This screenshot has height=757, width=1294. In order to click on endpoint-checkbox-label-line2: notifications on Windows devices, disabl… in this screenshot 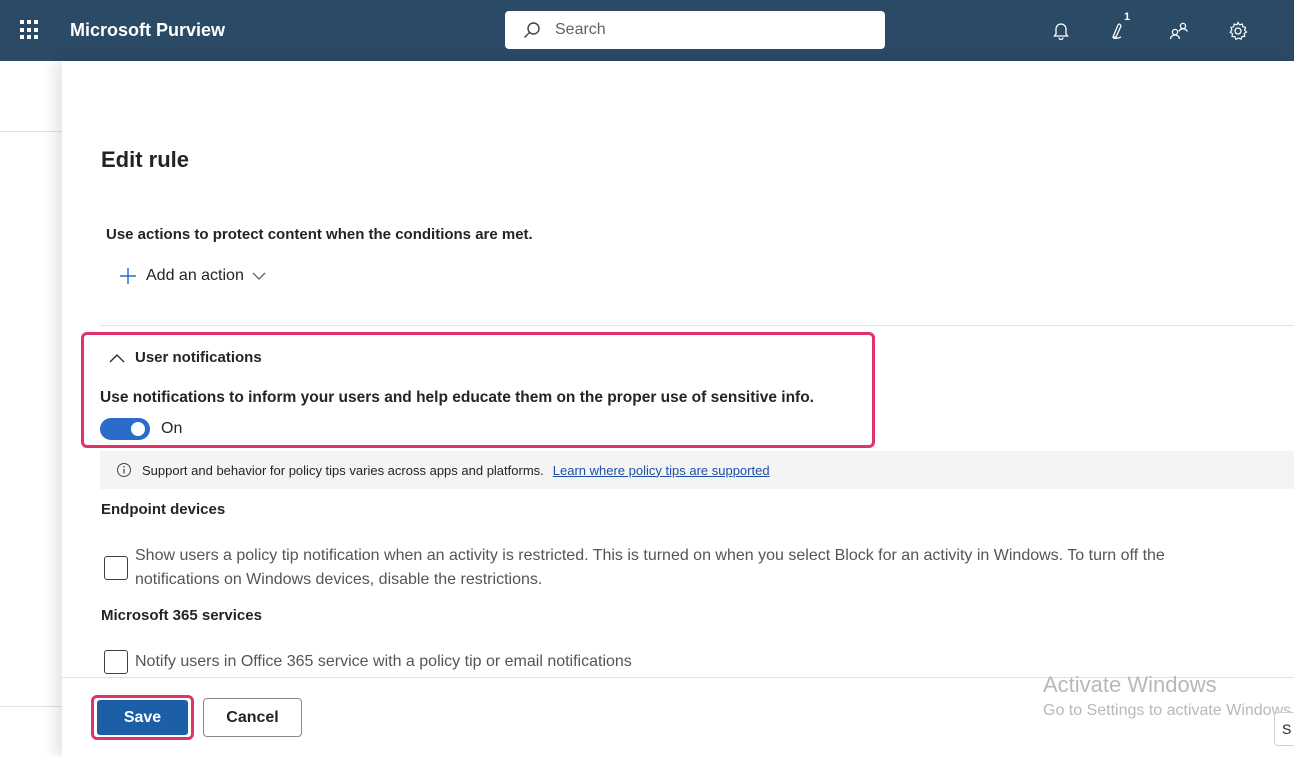, I will do `click(339, 579)`.